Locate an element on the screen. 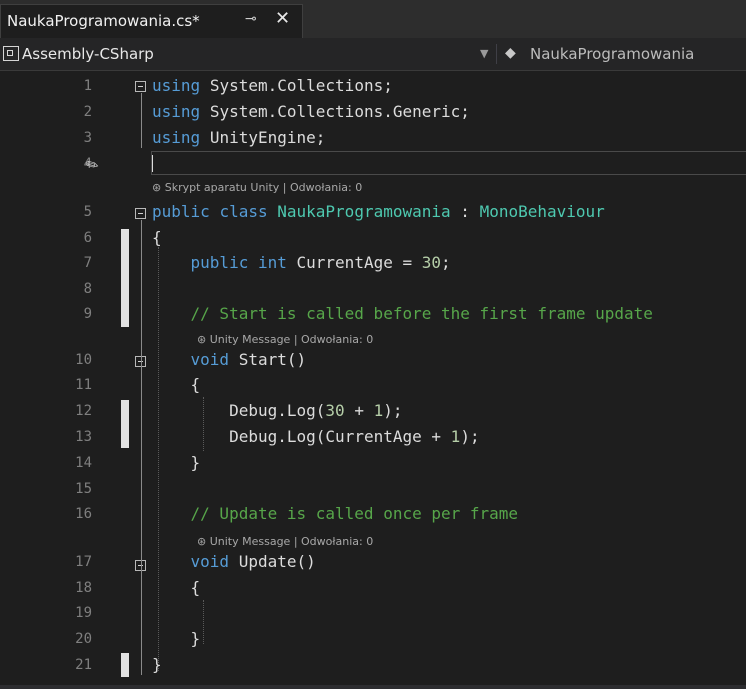  keyword-token: public is located at coordinates (219, 262).